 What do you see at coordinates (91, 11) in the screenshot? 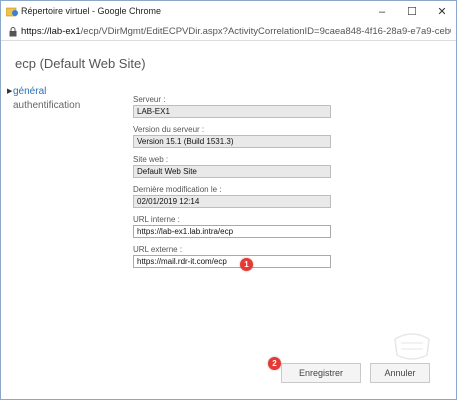
I see `window-title: Répertoire virtuel - Google Chrome` at bounding box center [91, 11].